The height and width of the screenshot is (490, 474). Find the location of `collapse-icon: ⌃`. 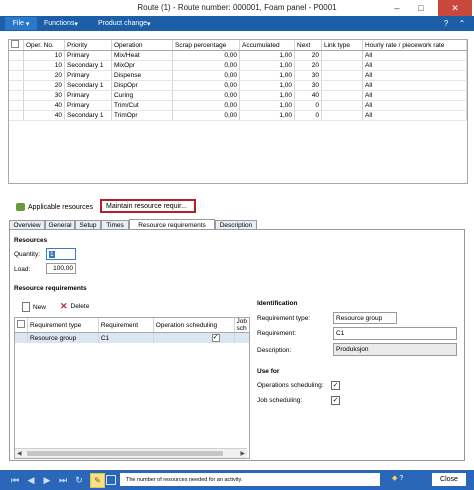

collapse-icon: ⌃ is located at coordinates (462, 23).